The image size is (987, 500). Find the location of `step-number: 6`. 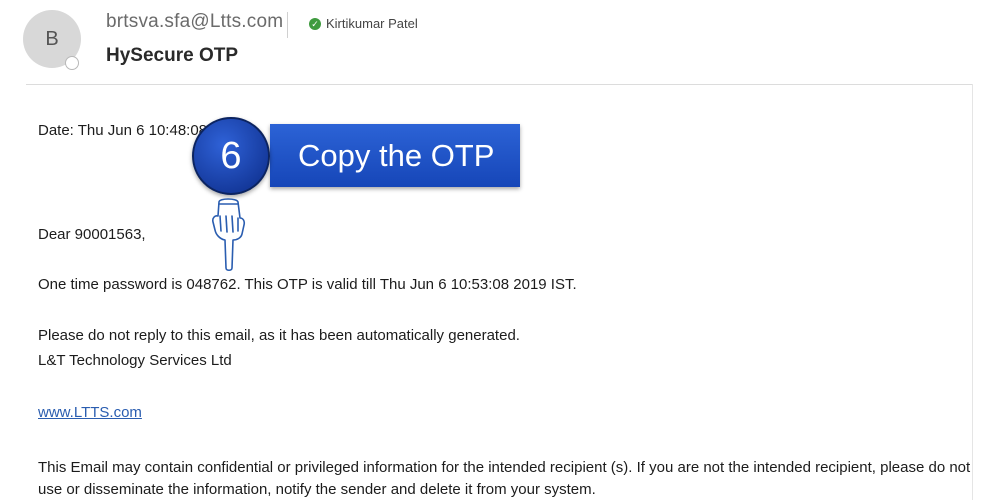

step-number: 6 is located at coordinates (231, 155).